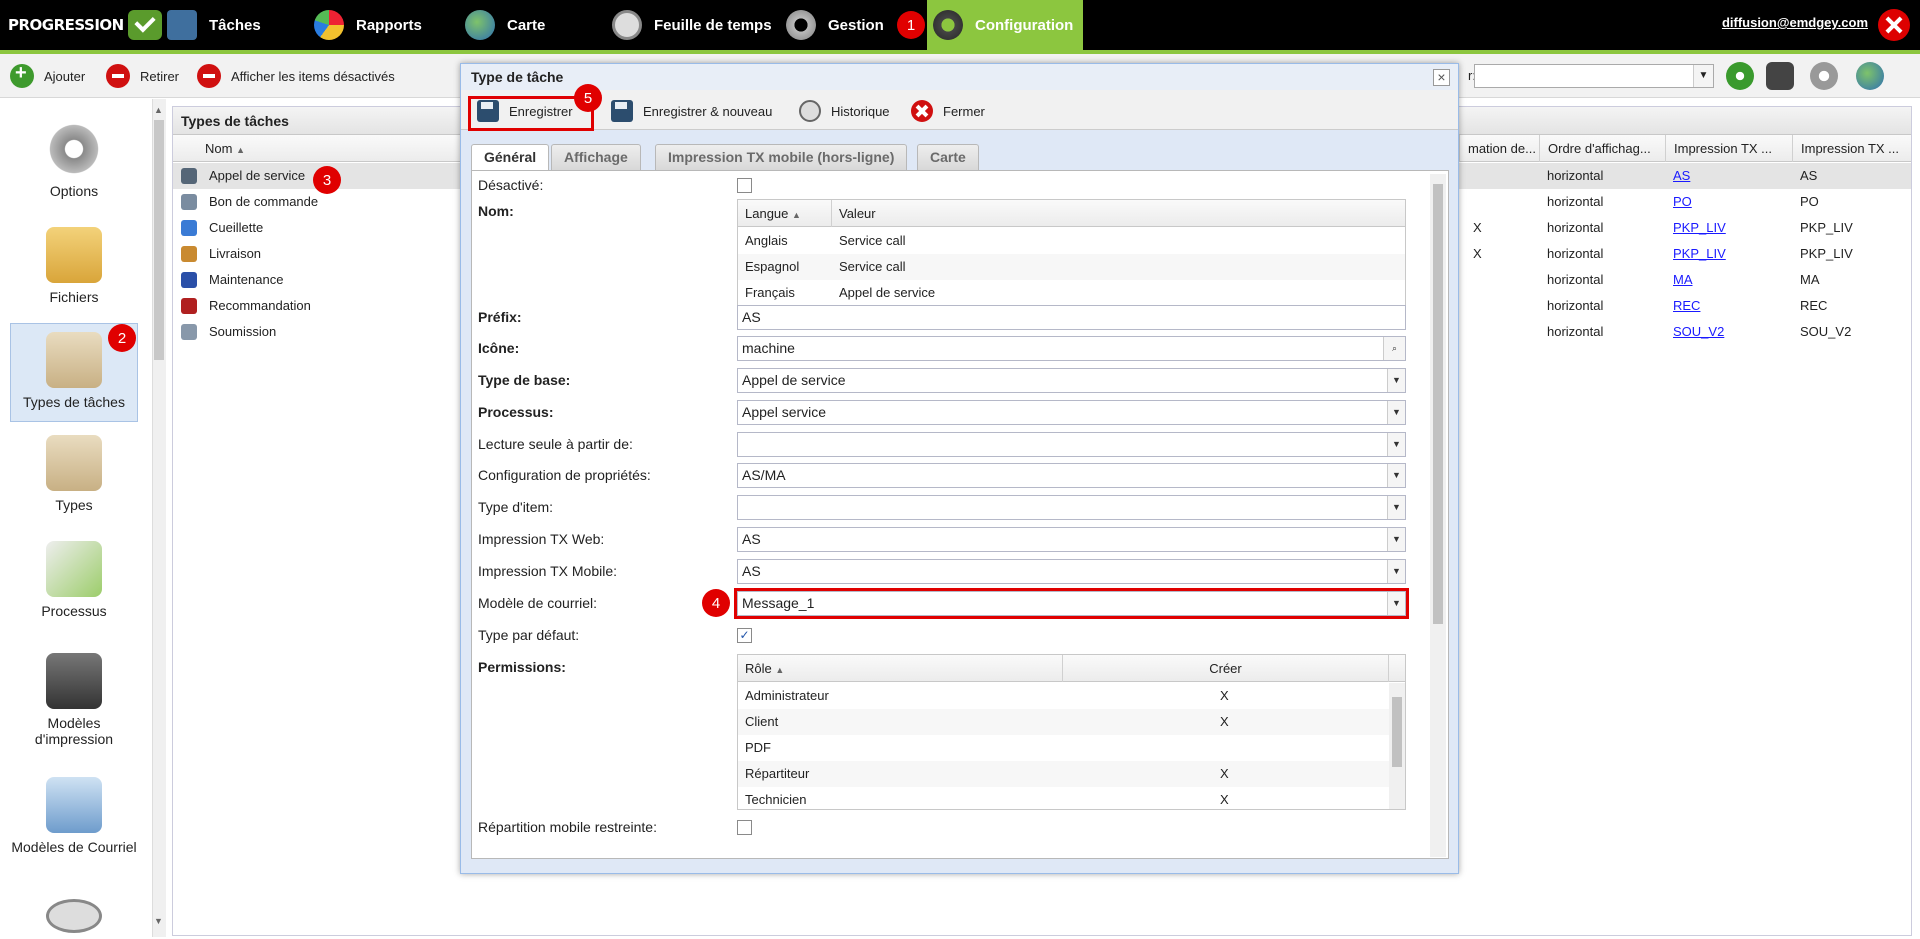  I want to click on print-mobile-cell: PKP_LIV, so click(1826, 227).